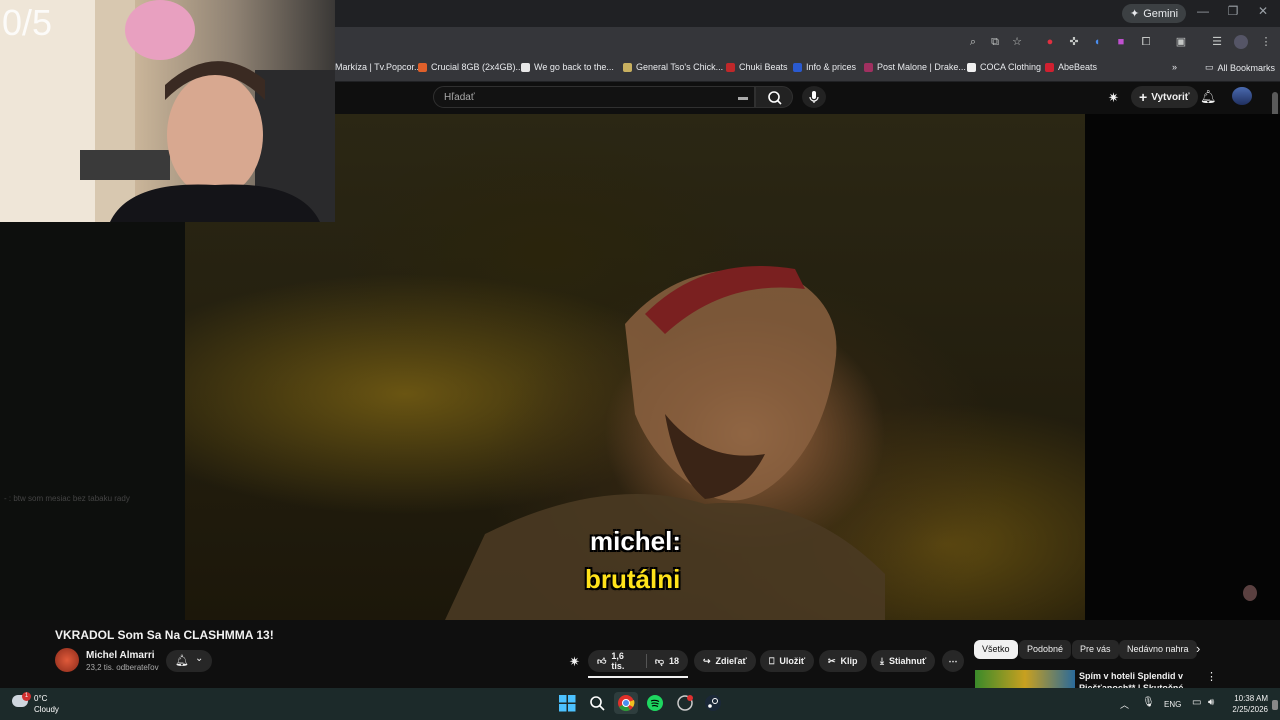  I want to click on reading-list-icon: ☰, so click(1217, 42).